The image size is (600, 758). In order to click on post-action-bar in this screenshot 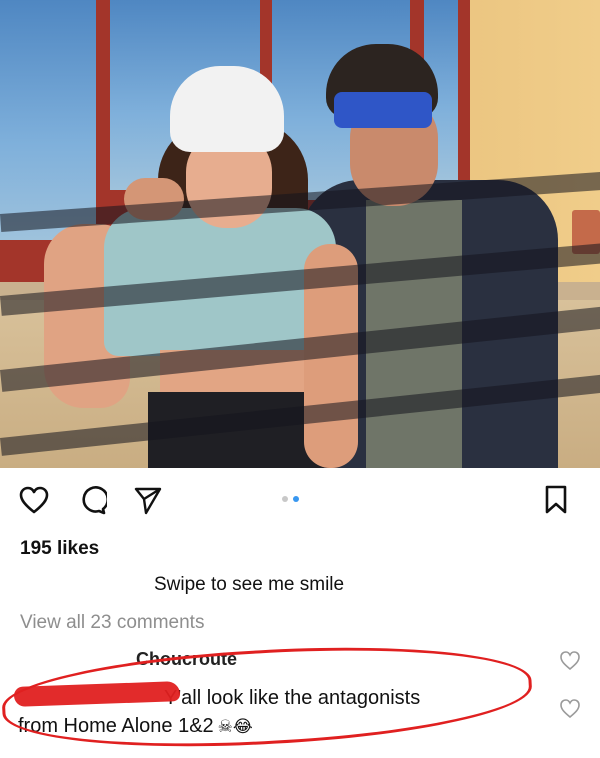, I will do `click(300, 501)`.